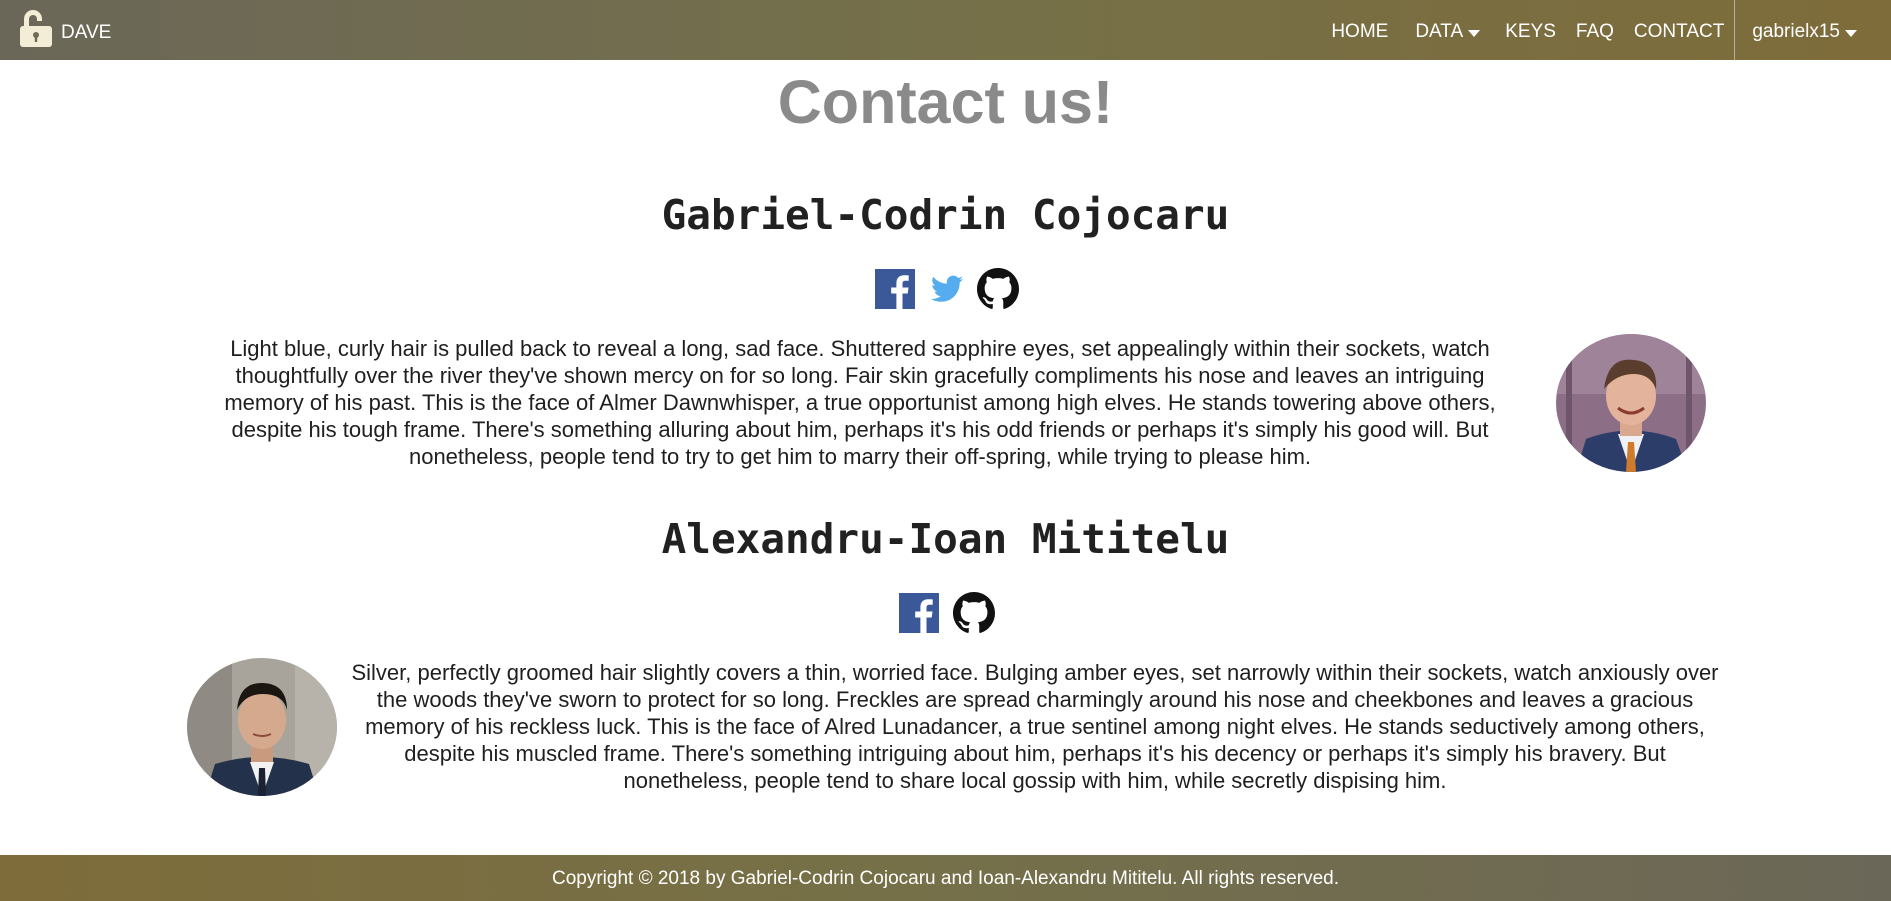  I want to click on nav-faq-link: FAQ, so click(1595, 32).